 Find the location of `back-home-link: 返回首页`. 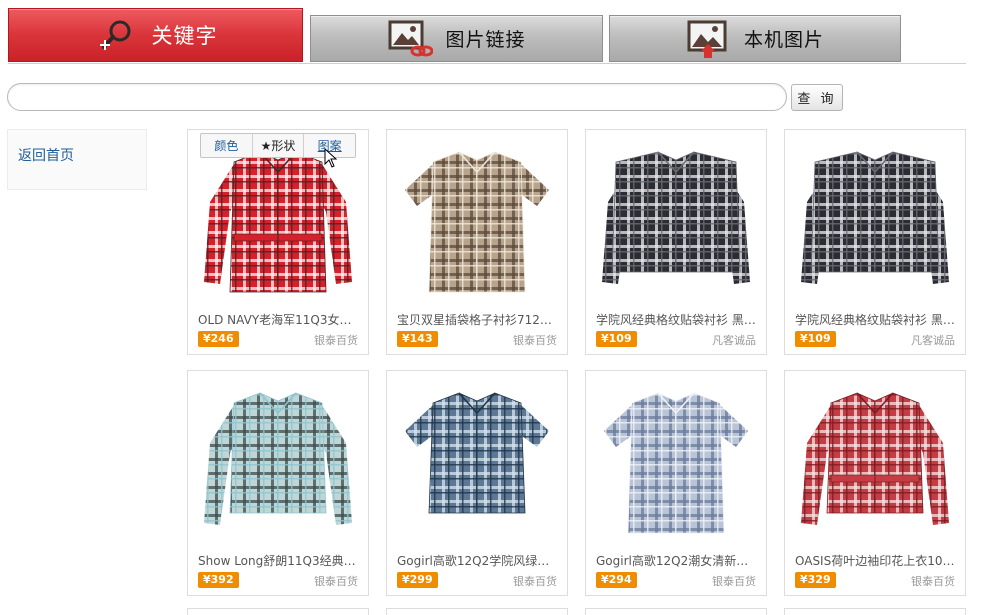

back-home-link: 返回首页 is located at coordinates (46, 155).